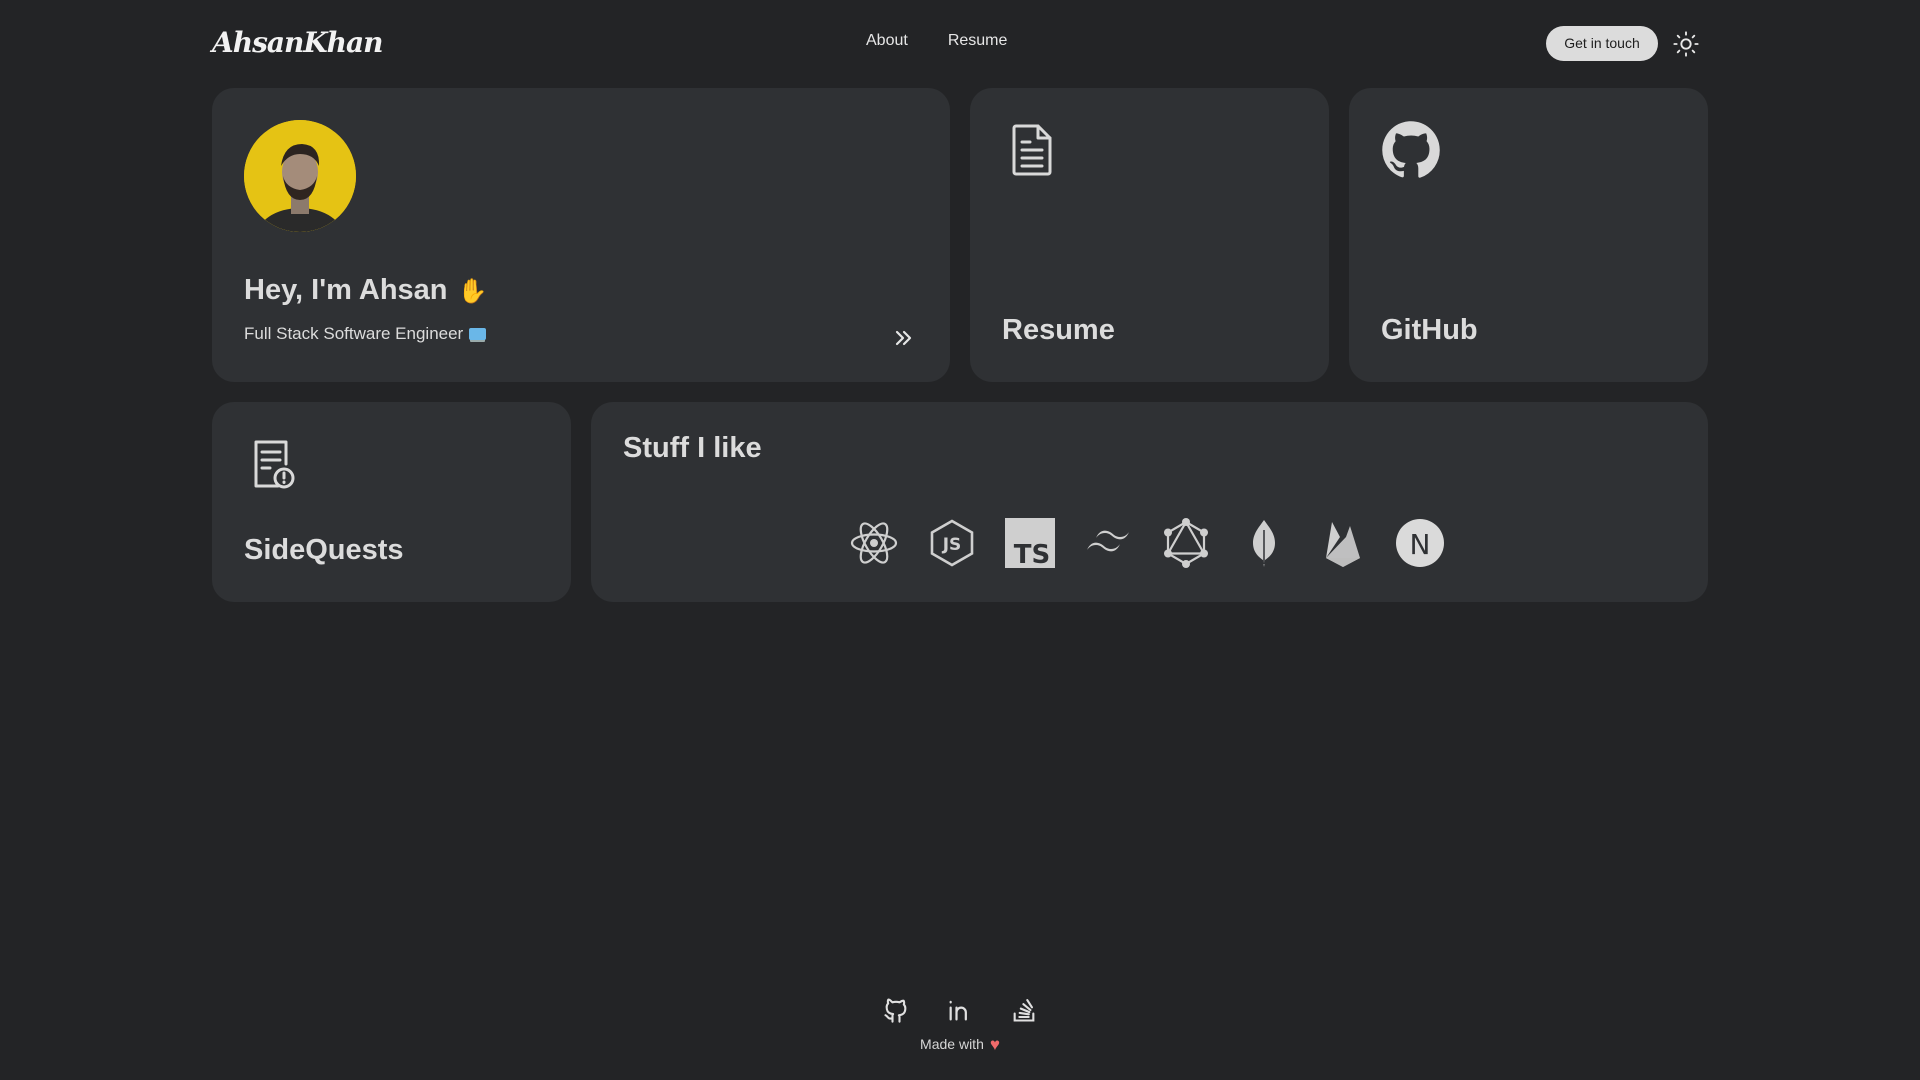 Image resolution: width=1920 pixels, height=1080 pixels. Describe the element at coordinates (1024, 1010) in the screenshot. I see `stackoverflow-icon` at that location.